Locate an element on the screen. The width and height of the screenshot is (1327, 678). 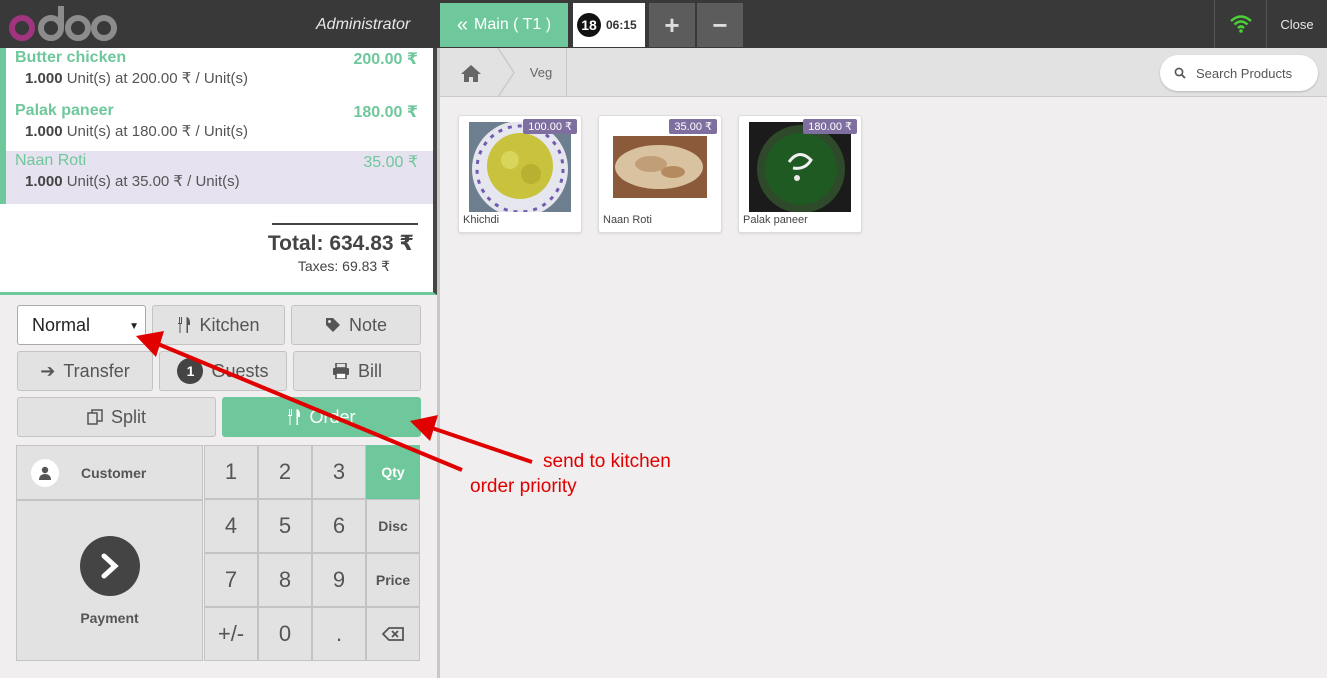
product-price-tag: 180.00 ₹ is located at coordinates (830, 126).